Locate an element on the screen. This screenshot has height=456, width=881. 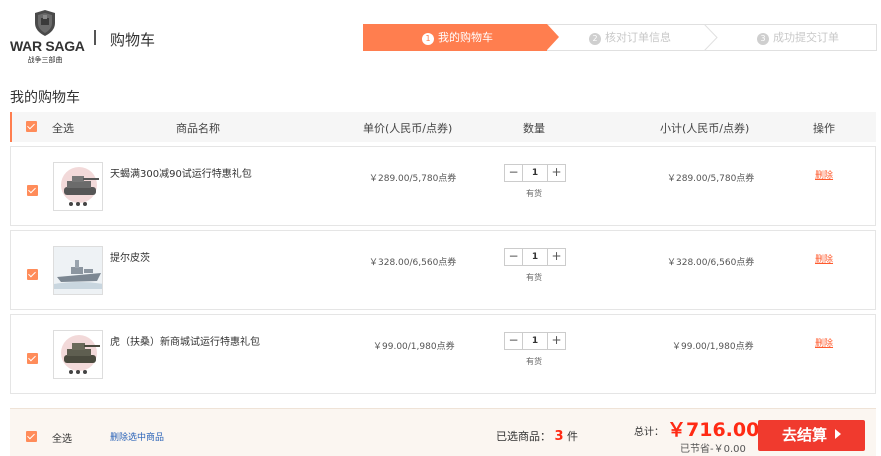
select-all-label: 全选 is located at coordinates (63, 128).